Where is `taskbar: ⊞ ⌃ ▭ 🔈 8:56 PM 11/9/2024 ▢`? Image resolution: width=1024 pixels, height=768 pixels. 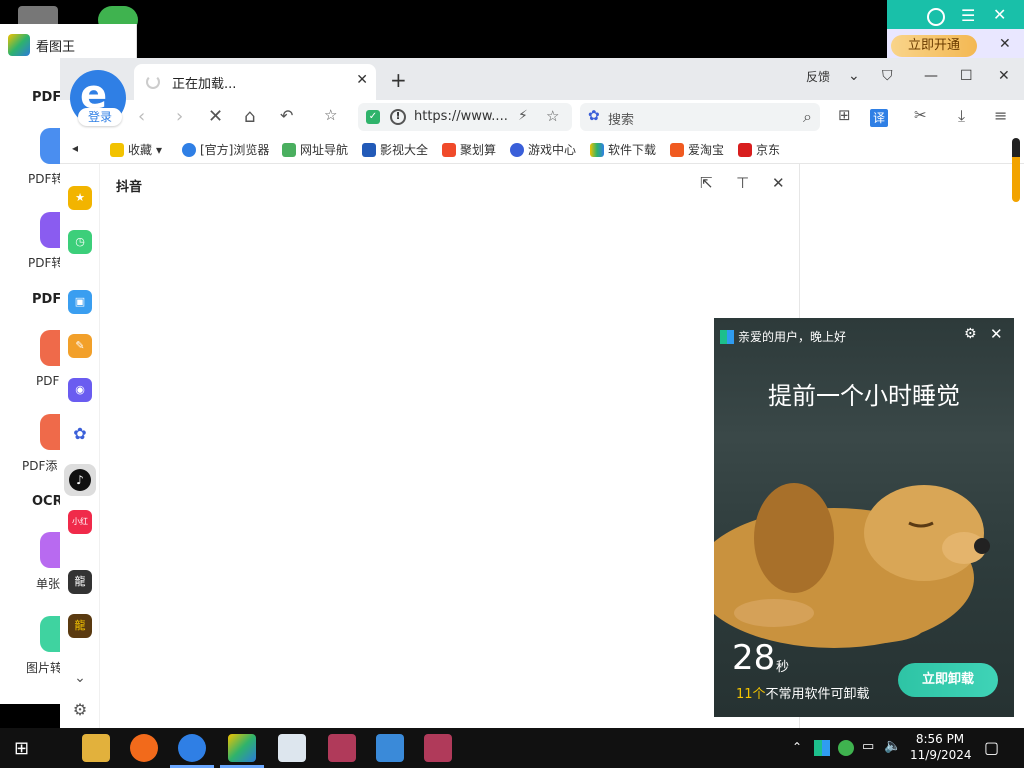
taskbar: ⊞ ⌃ ▭ 🔈 8:56 PM 11/9/2024 ▢ is located at coordinates (512, 748).